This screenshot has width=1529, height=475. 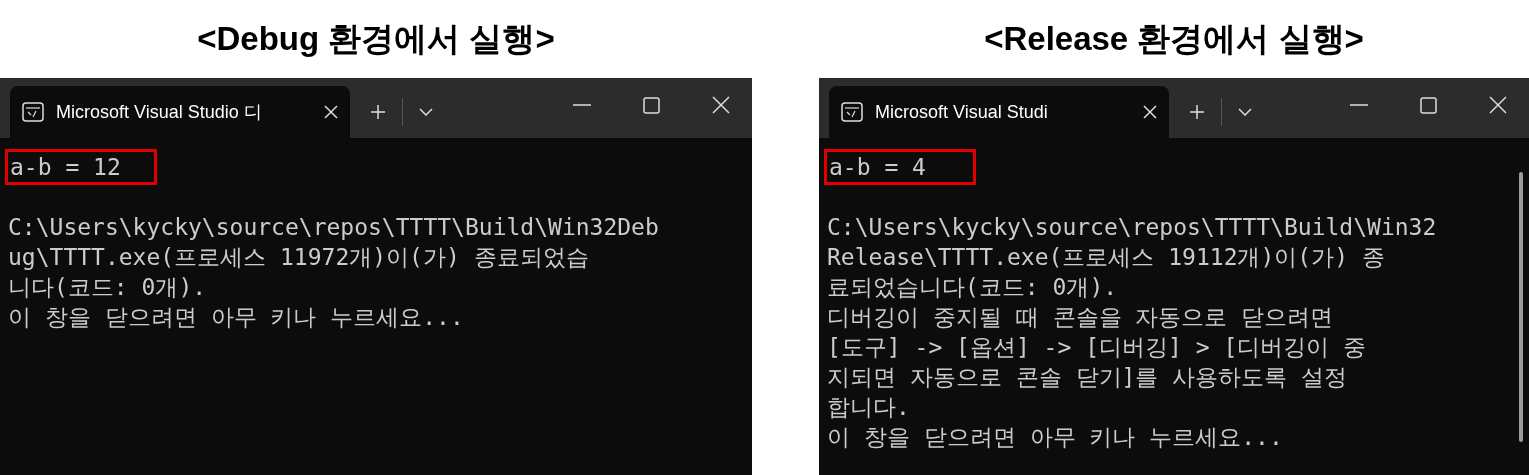 What do you see at coordinates (159, 112) in the screenshot?
I see `tab-title: Microsoft Visual Studio 디` at bounding box center [159, 112].